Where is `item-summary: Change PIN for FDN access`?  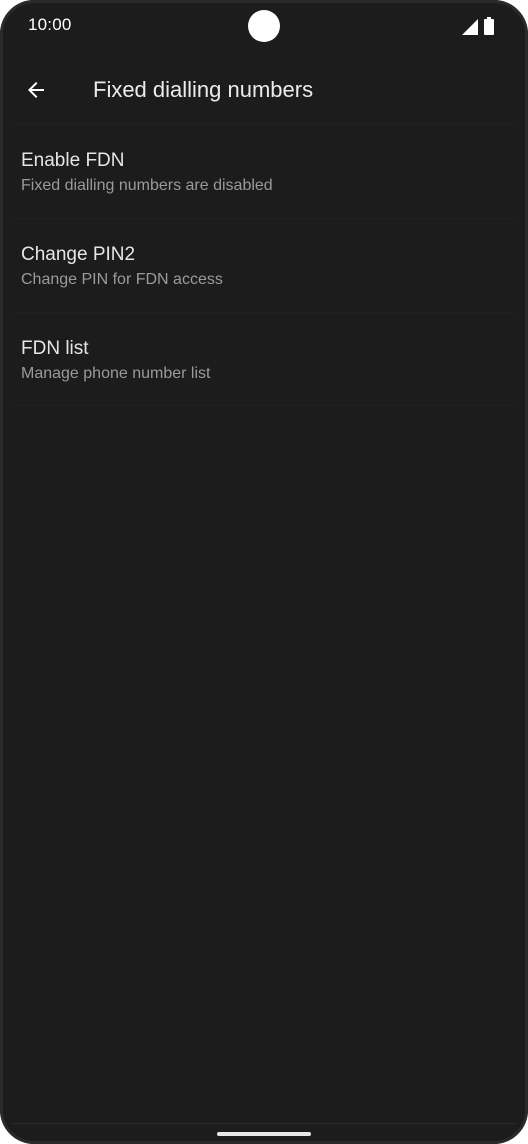 item-summary: Change PIN for FDN access is located at coordinates (122, 279).